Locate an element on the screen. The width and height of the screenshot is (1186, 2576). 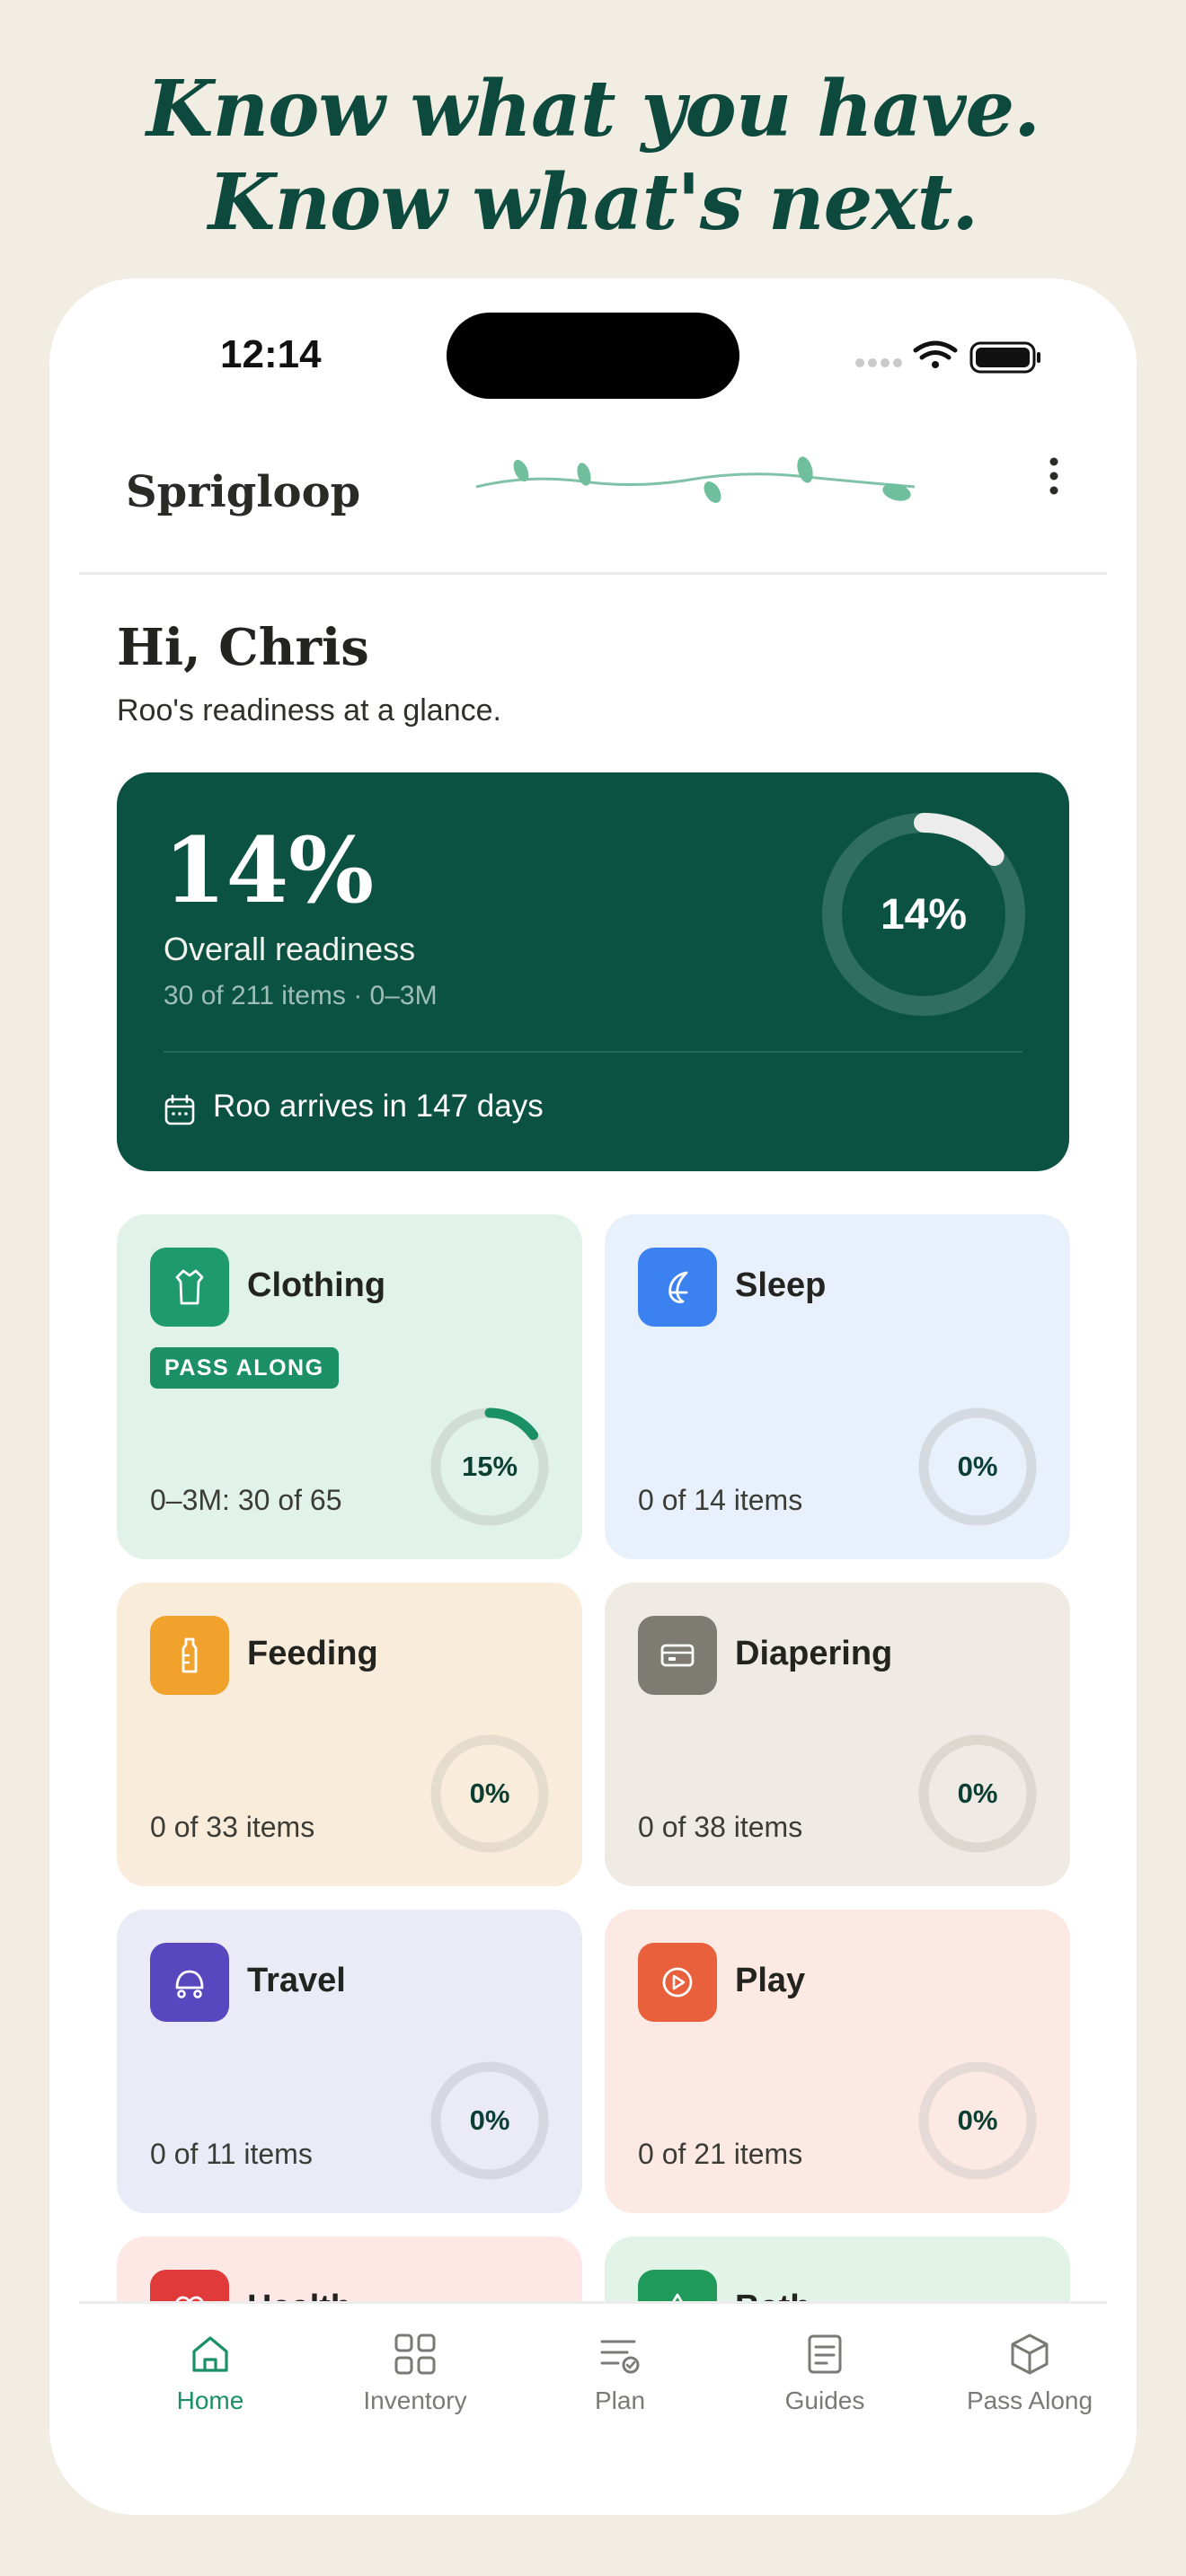
category-title: Diapering is located at coordinates (814, 1653).